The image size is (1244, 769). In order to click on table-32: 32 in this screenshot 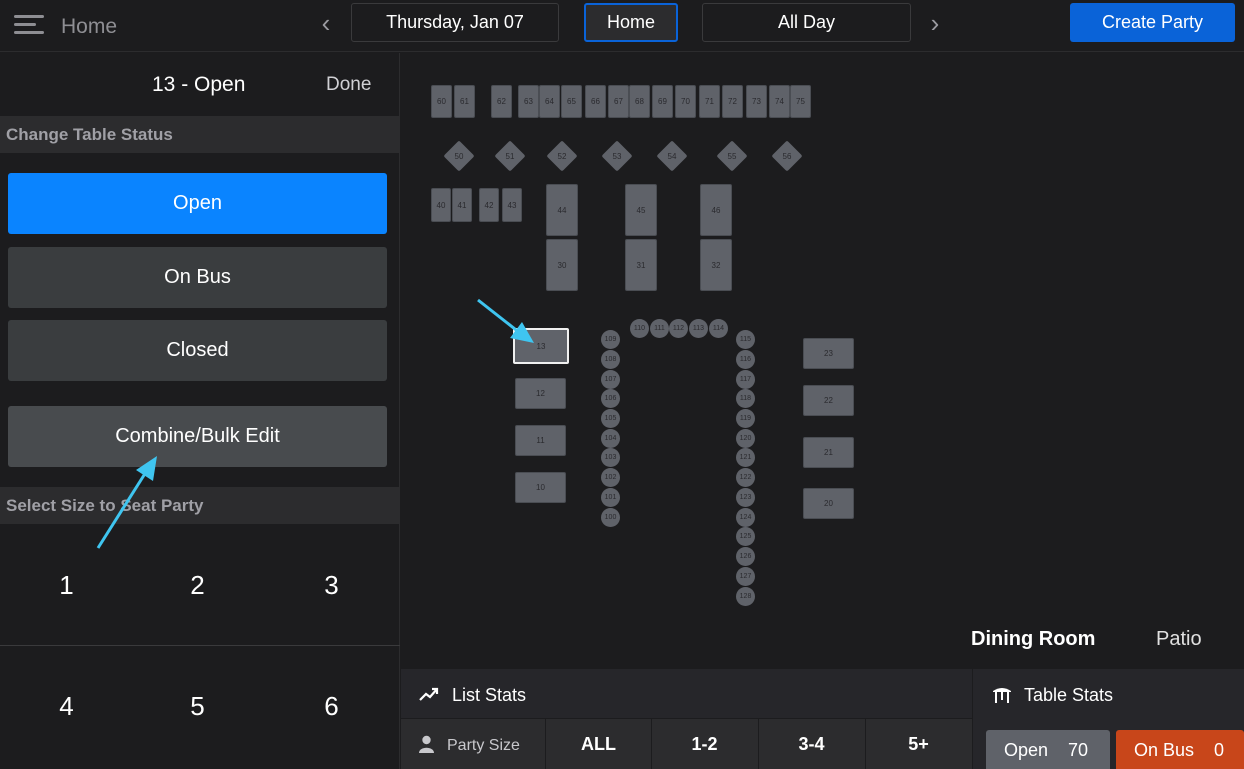, I will do `click(716, 265)`.